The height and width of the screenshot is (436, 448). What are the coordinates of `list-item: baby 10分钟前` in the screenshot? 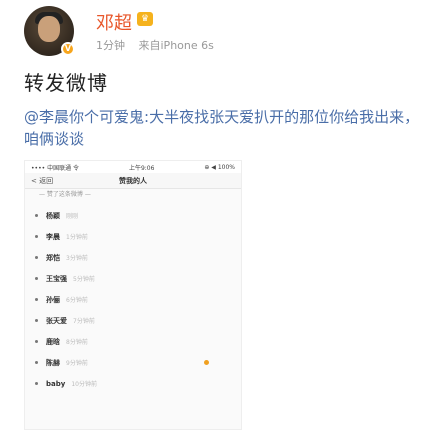 It's located at (133, 383).